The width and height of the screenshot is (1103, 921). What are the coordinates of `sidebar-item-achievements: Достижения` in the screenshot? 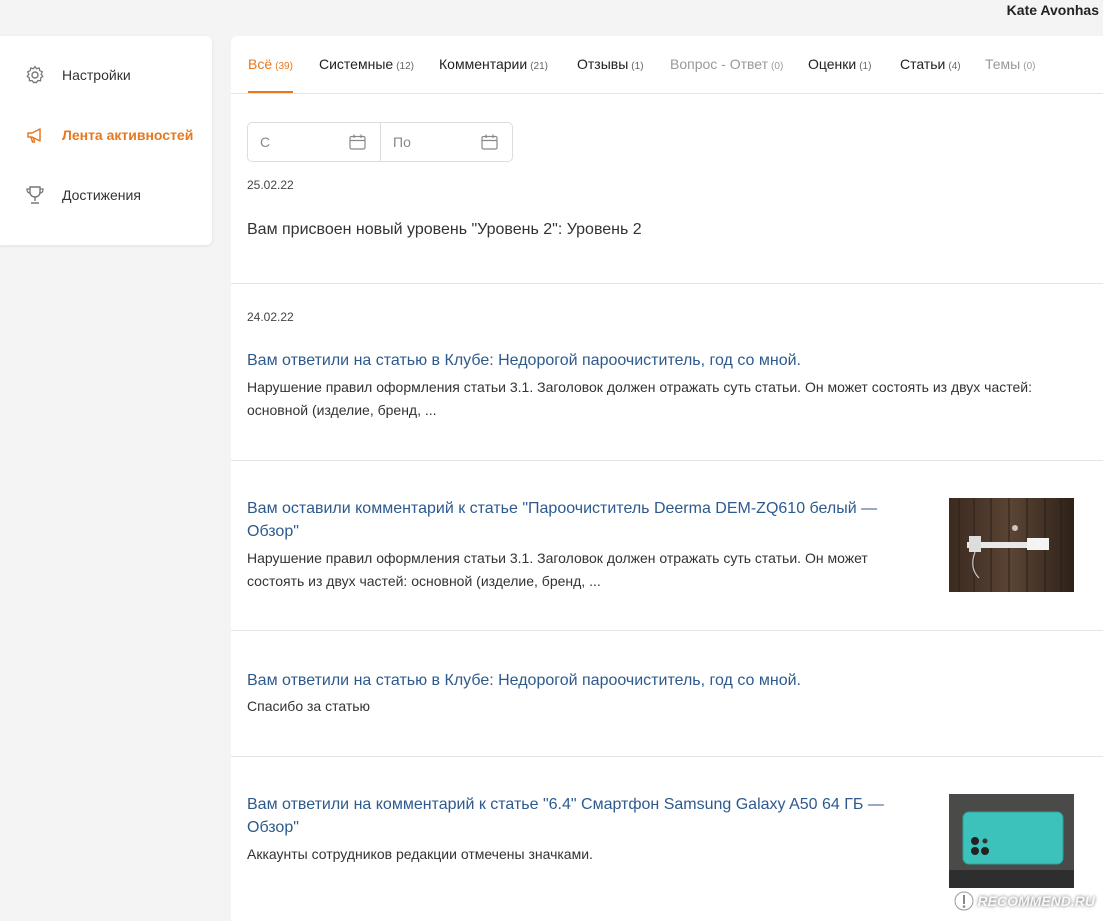 It's located at (82, 195).